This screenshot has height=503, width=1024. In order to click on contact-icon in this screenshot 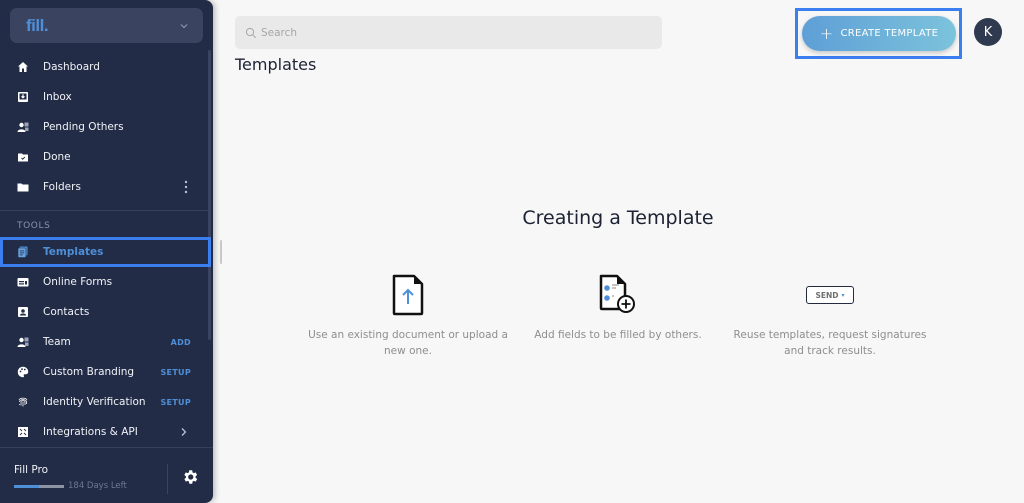, I will do `click(23, 312)`.